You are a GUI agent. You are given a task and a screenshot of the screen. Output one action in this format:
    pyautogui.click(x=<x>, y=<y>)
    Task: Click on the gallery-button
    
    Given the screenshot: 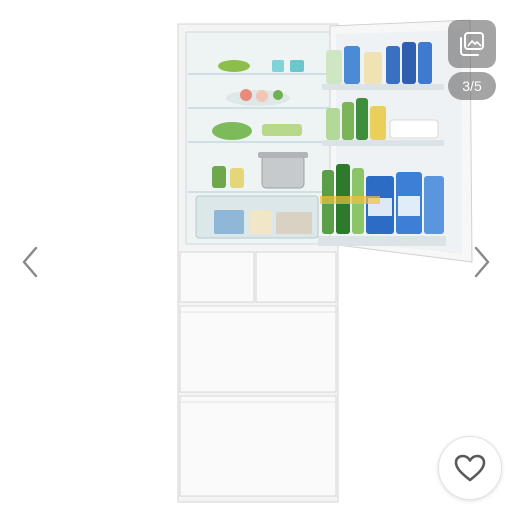 What is the action you would take?
    pyautogui.click(x=472, y=44)
    